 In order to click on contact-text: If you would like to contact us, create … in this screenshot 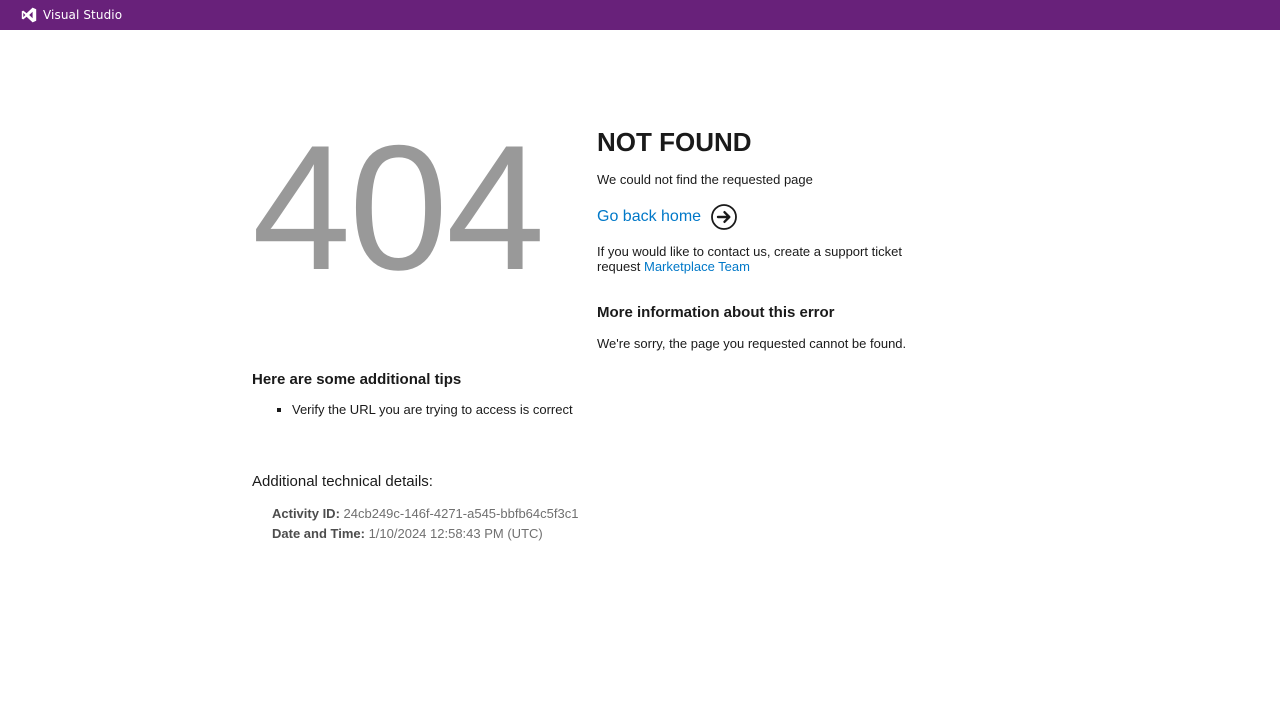, I will do `click(757, 259)`.